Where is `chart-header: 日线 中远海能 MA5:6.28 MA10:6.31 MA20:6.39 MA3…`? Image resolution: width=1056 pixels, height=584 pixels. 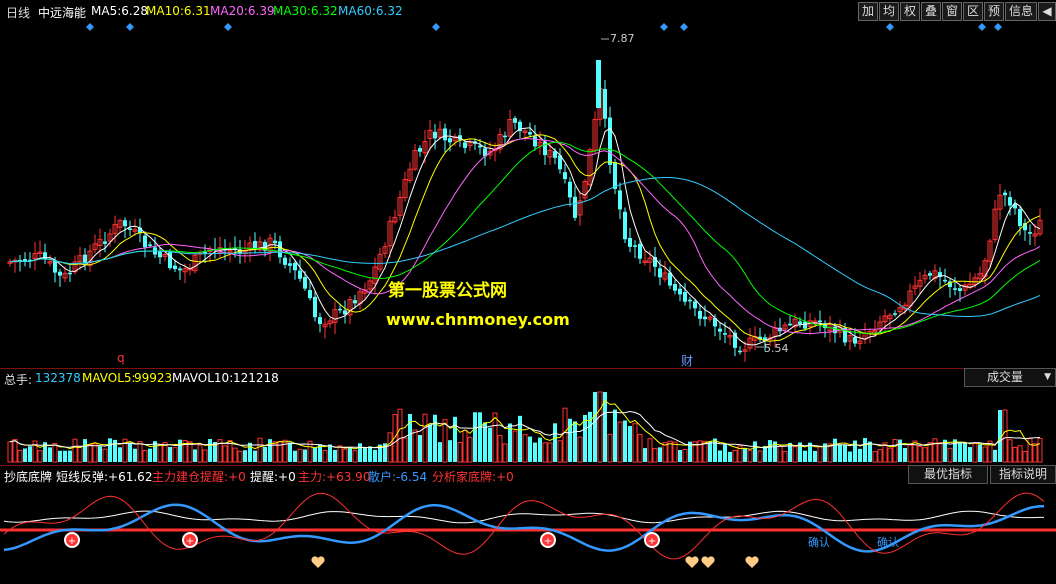 chart-header: 日线 中远海能 MA5:6.28 MA10:6.31 MA20:6.39 MA3… is located at coordinates (528, 11).